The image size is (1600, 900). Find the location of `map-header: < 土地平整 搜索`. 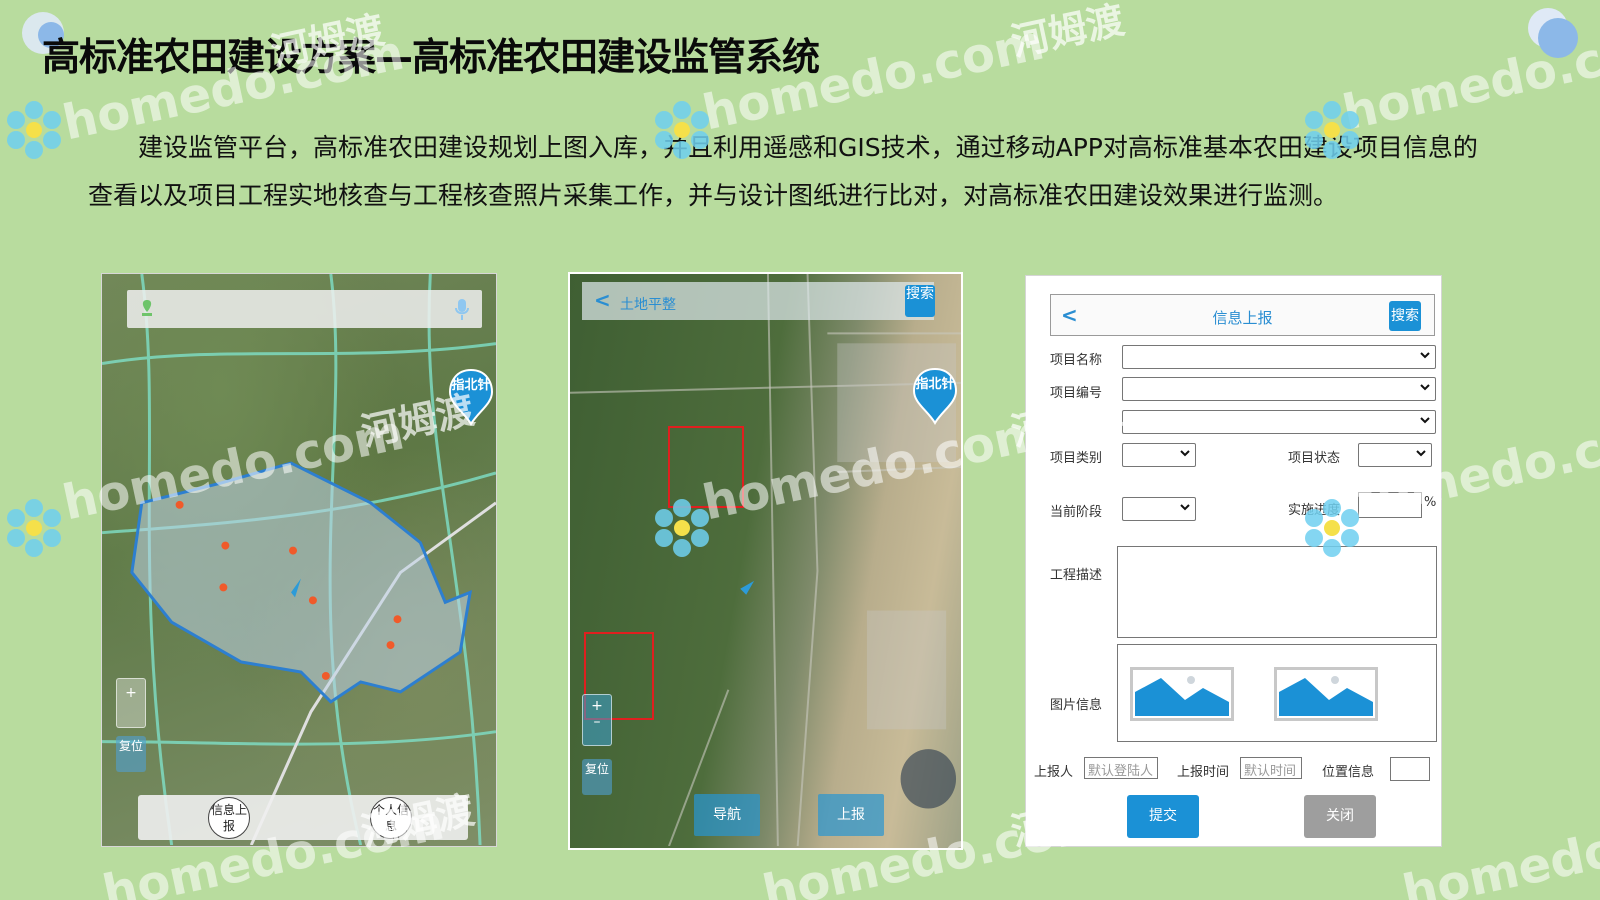

map-header: < 土地平整 搜索 is located at coordinates (758, 301).